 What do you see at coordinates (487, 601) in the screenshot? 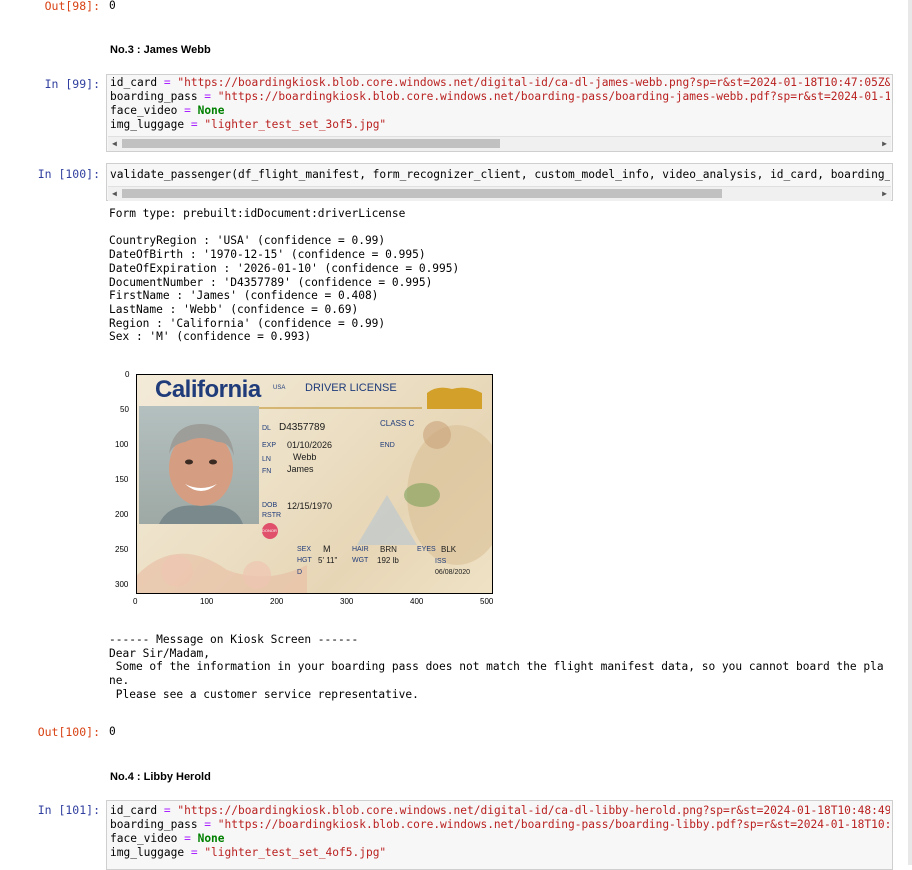
I see `x-tick-label: 500` at bounding box center [487, 601].